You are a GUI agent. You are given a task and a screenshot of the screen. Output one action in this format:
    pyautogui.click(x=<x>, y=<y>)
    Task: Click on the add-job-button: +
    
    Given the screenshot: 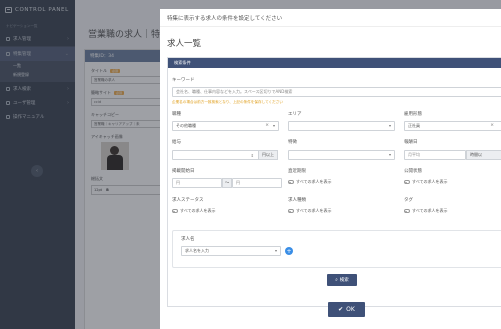 What is the action you would take?
    pyautogui.click(x=289, y=251)
    